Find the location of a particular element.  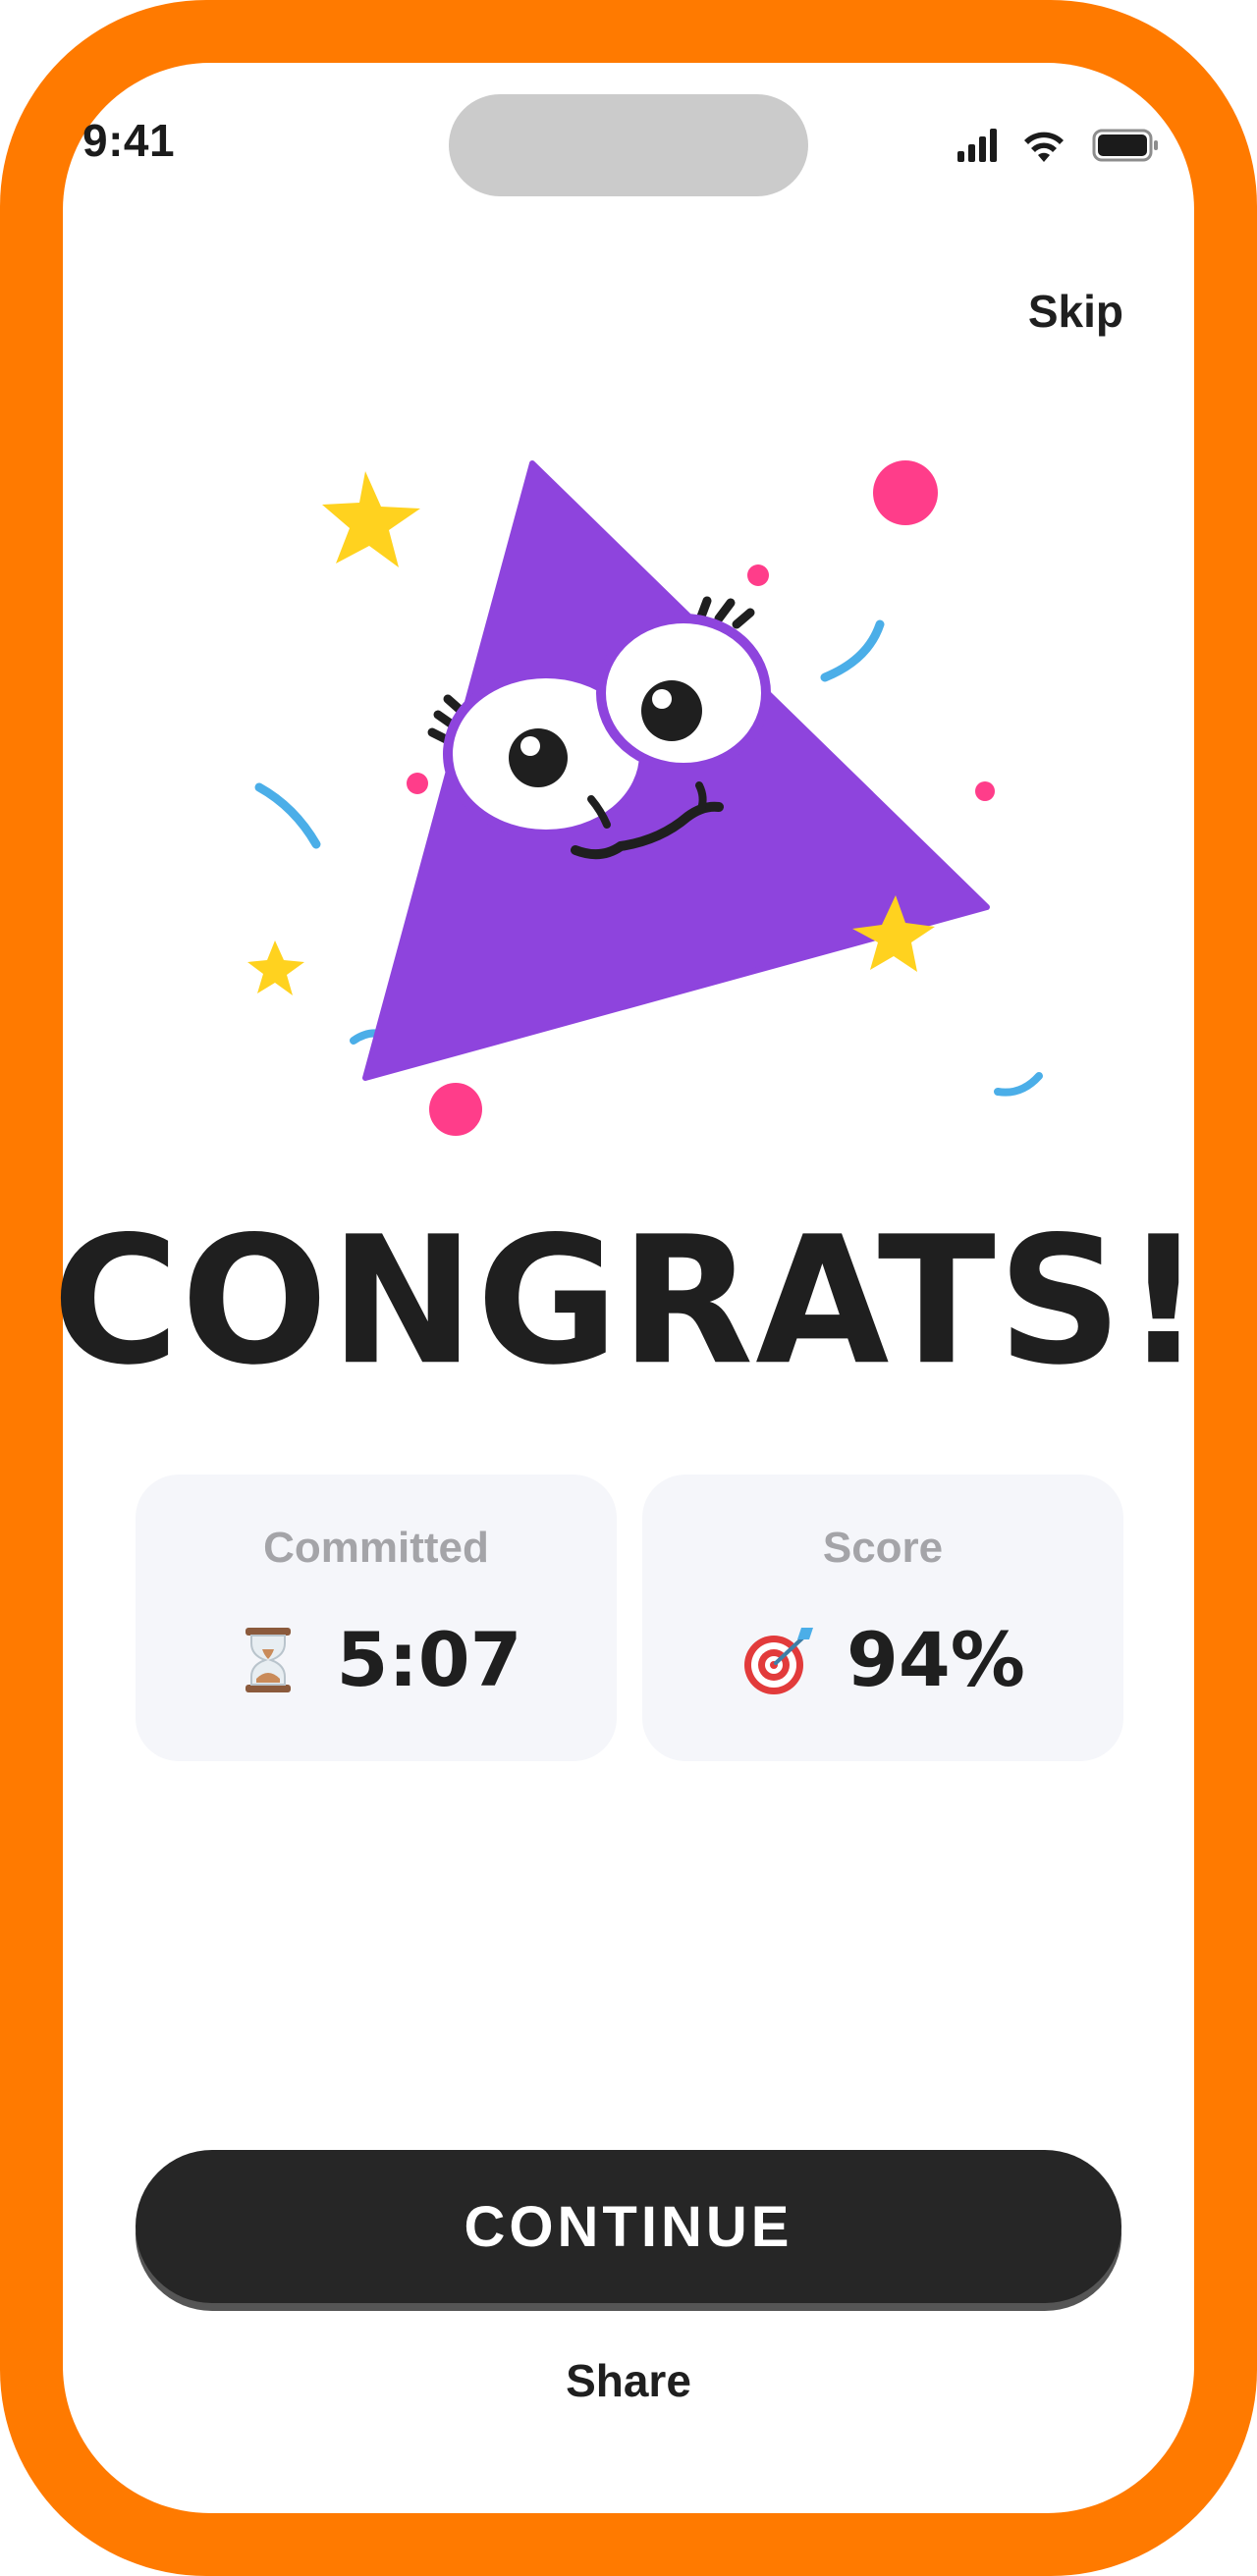

dynamic-island is located at coordinates (628, 145).